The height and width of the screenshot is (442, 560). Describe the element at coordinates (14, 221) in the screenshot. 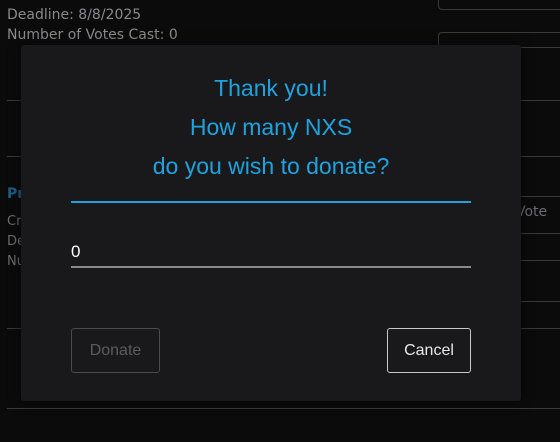

I see `bg-row-label: Cr` at that location.